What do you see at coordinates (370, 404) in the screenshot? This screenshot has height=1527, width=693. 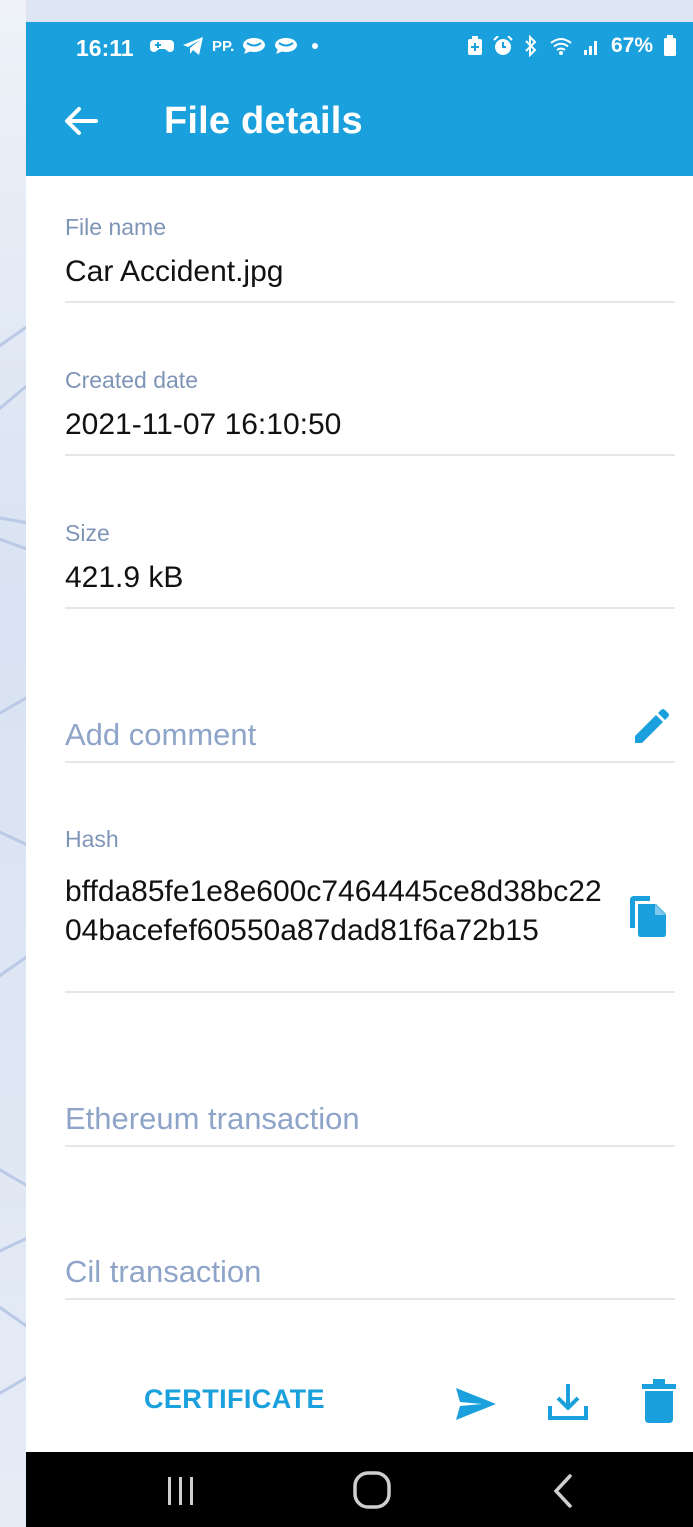 I see `created-date-field: Created date 2021-11-07 16:10:50` at bounding box center [370, 404].